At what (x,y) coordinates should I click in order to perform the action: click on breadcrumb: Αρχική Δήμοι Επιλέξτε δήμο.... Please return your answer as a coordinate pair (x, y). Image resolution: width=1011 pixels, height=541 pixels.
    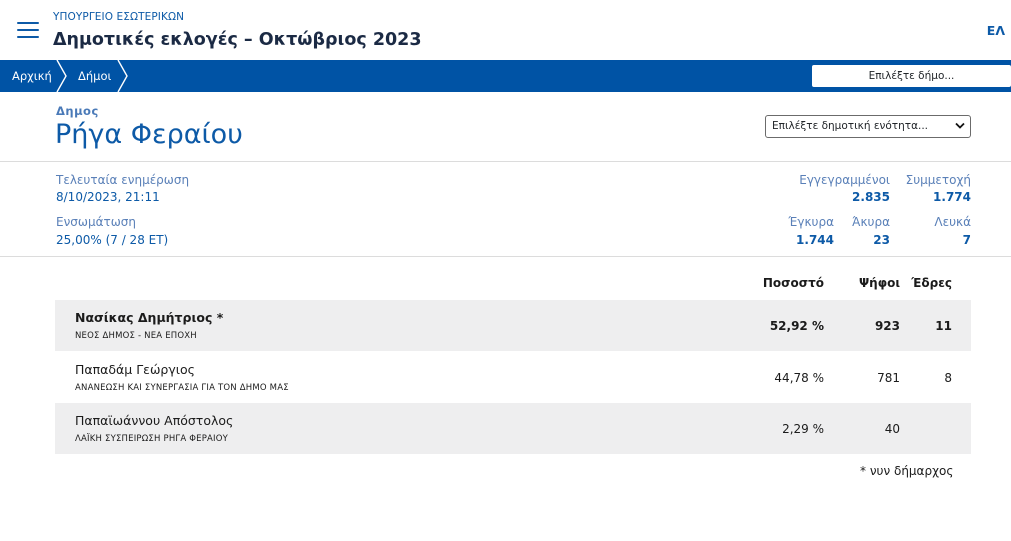
    Looking at the image, I should click on (505, 76).